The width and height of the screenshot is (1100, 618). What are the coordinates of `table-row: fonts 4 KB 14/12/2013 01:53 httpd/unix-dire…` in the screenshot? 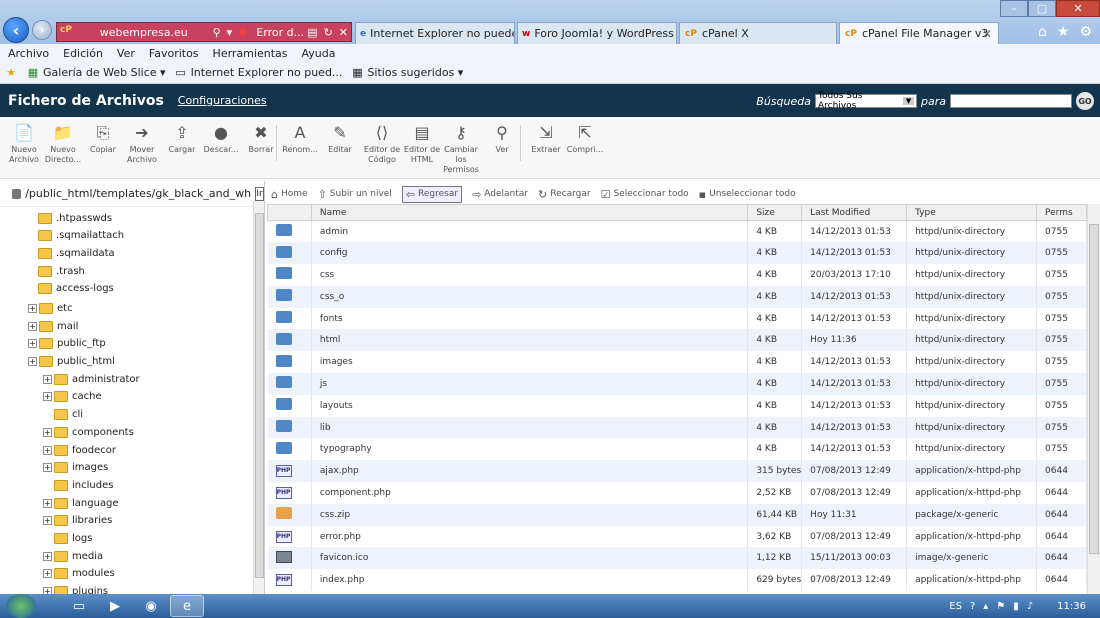 It's located at (677, 318).